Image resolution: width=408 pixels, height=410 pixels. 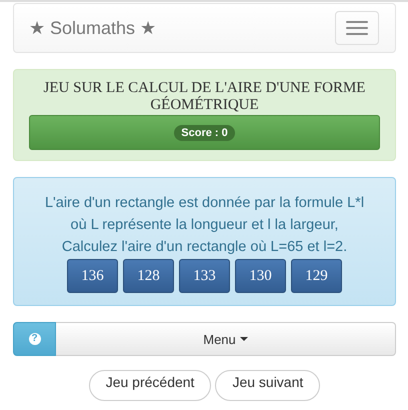 I want to click on nav-button: Jeu précédent, so click(x=150, y=385).